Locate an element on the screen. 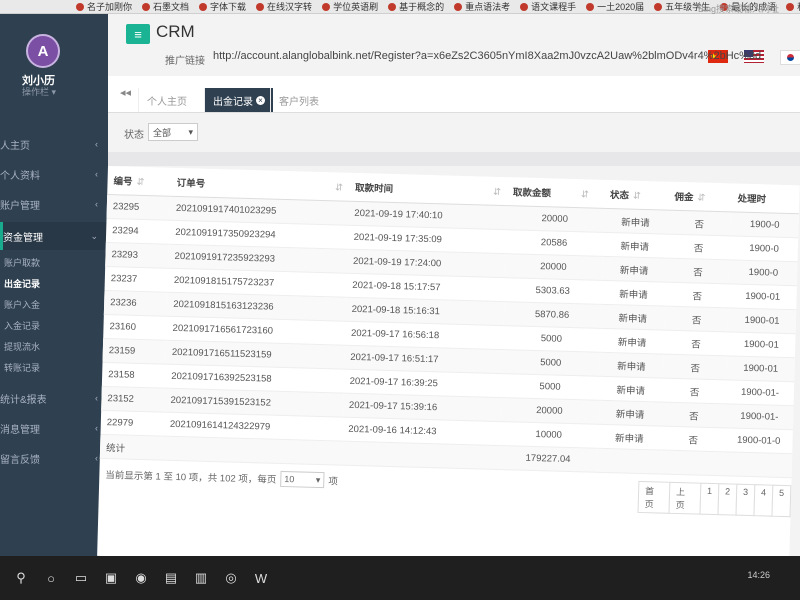 The image size is (800, 600). word-icon: W is located at coordinates (261, 578).